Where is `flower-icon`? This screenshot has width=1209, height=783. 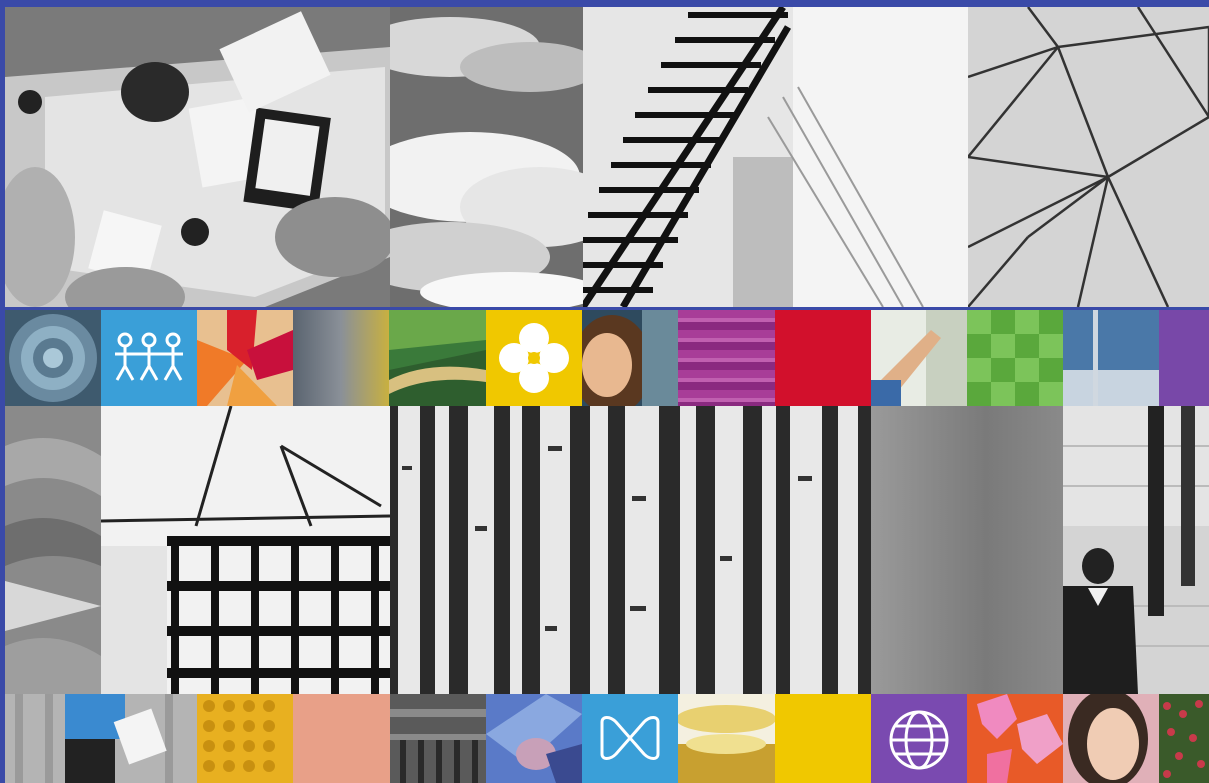
flower-icon is located at coordinates (534, 358).